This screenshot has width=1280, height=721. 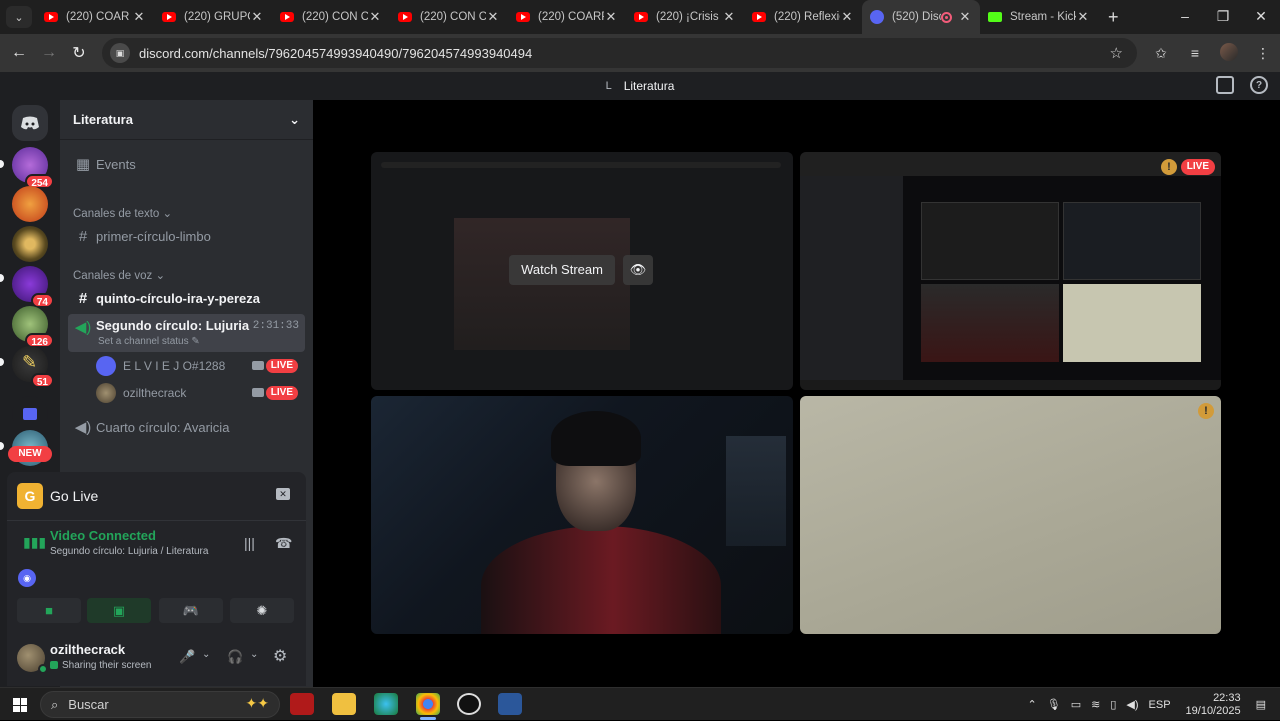 I want to click on category-text: Canales de texto ⌄, so click(x=122, y=213).